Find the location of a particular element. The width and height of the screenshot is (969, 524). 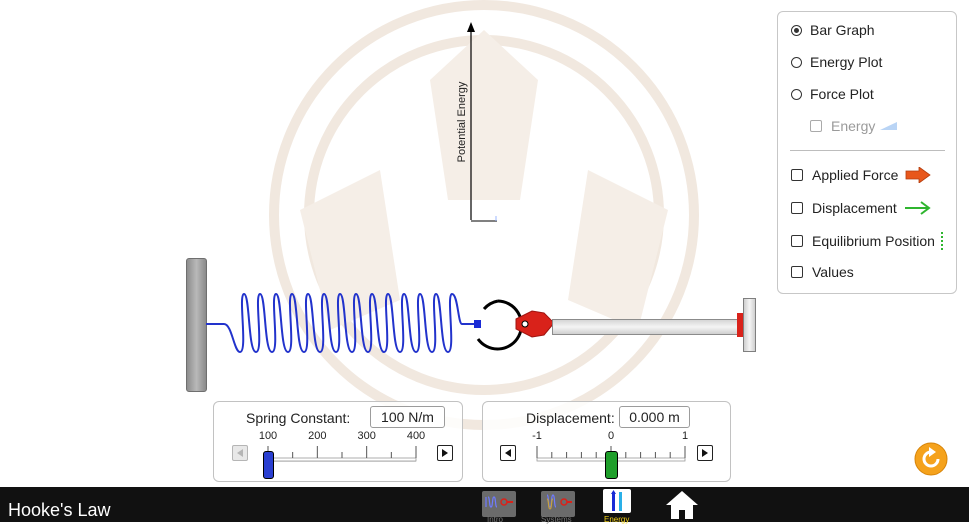

intro-tab-label: Intro is located at coordinates (495, 519).